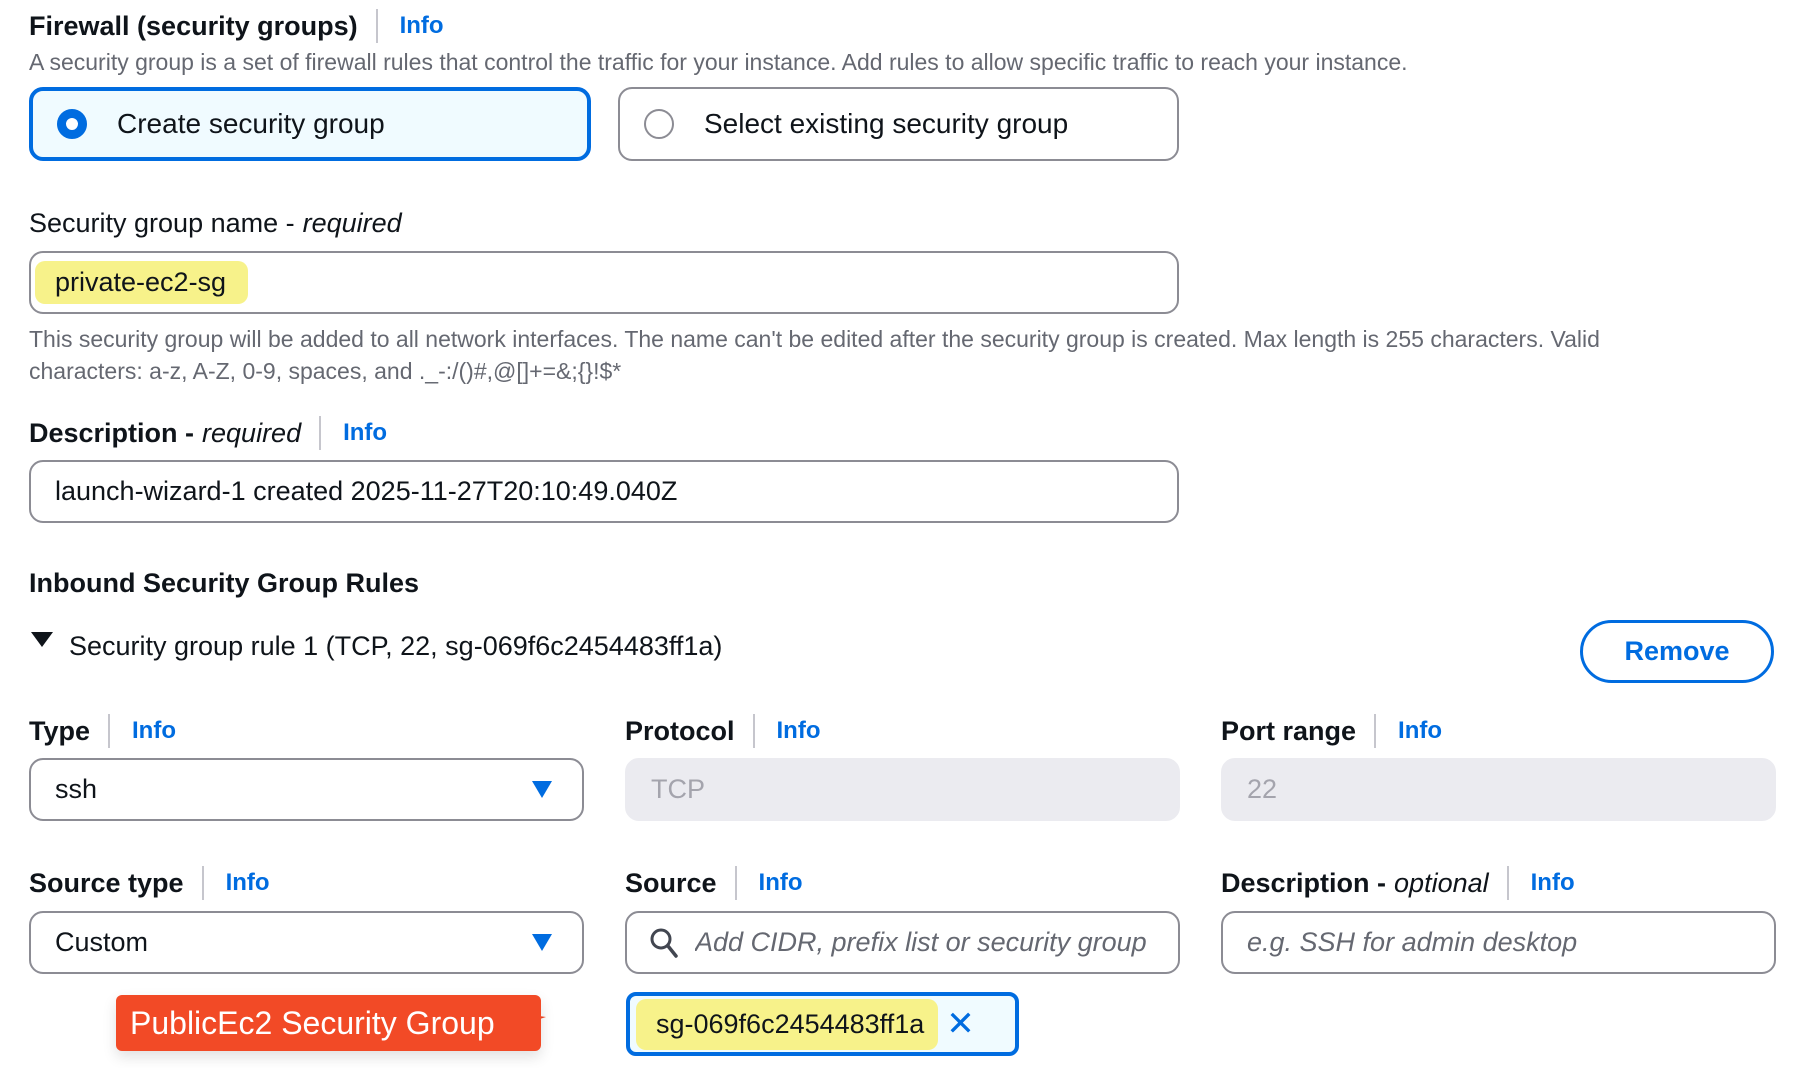  Describe the element at coordinates (671, 882) in the screenshot. I see `label-text: Source` at that location.